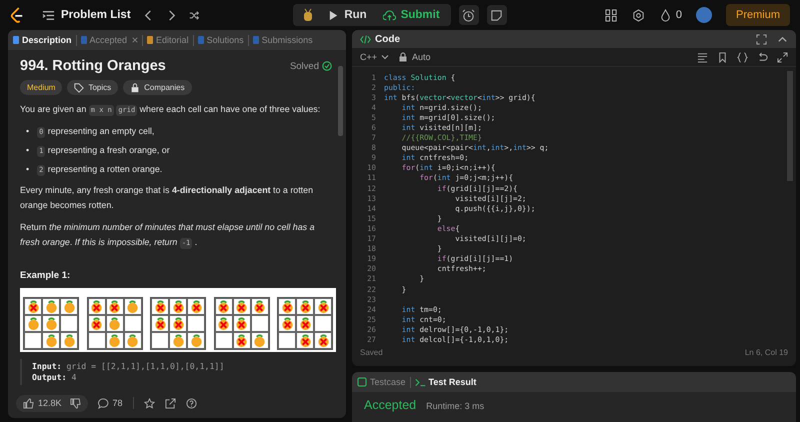 The width and height of the screenshot is (800, 422). What do you see at coordinates (75, 403) in the screenshot?
I see `thumbs-down-icon` at bounding box center [75, 403].